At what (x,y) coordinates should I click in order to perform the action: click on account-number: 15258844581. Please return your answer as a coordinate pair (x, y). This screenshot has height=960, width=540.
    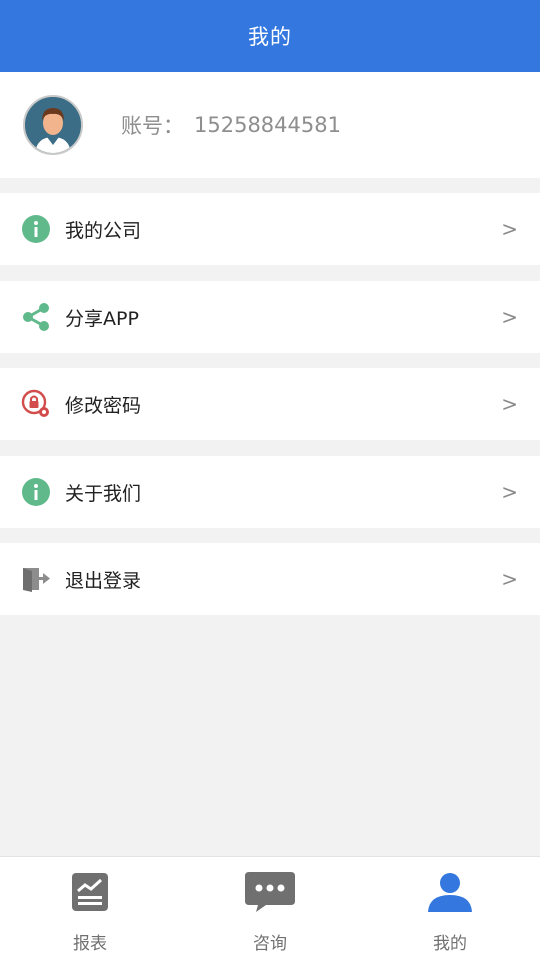
    Looking at the image, I should click on (267, 125).